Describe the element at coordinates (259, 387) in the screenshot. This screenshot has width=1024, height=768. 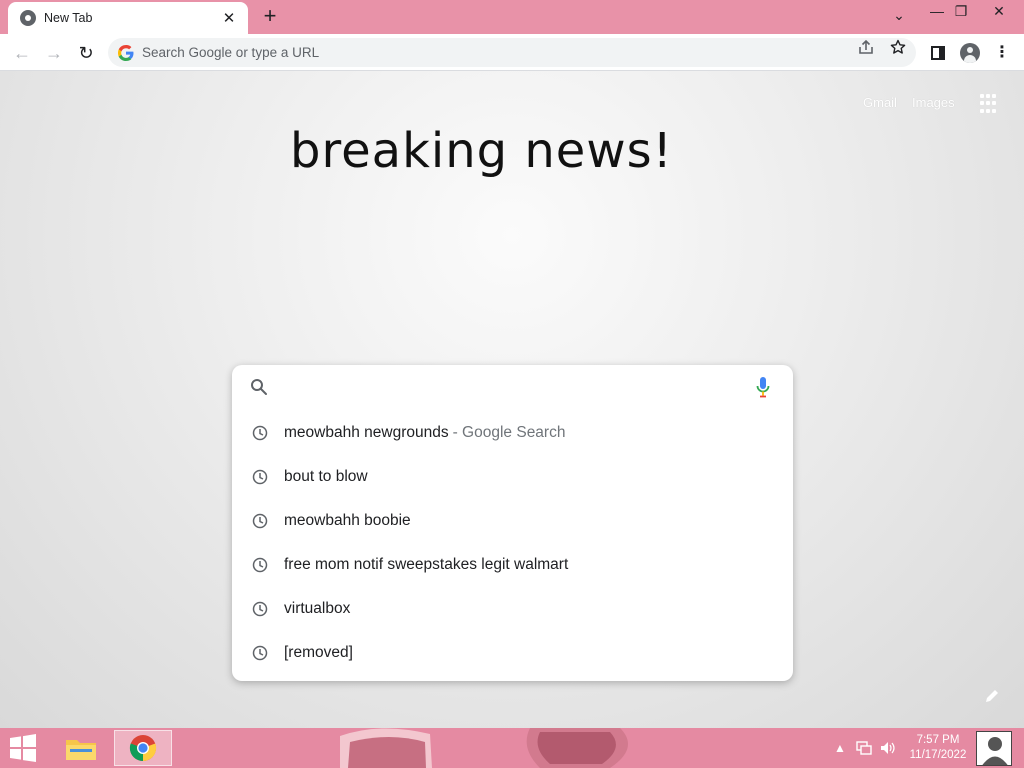
I see `search-icon` at that location.